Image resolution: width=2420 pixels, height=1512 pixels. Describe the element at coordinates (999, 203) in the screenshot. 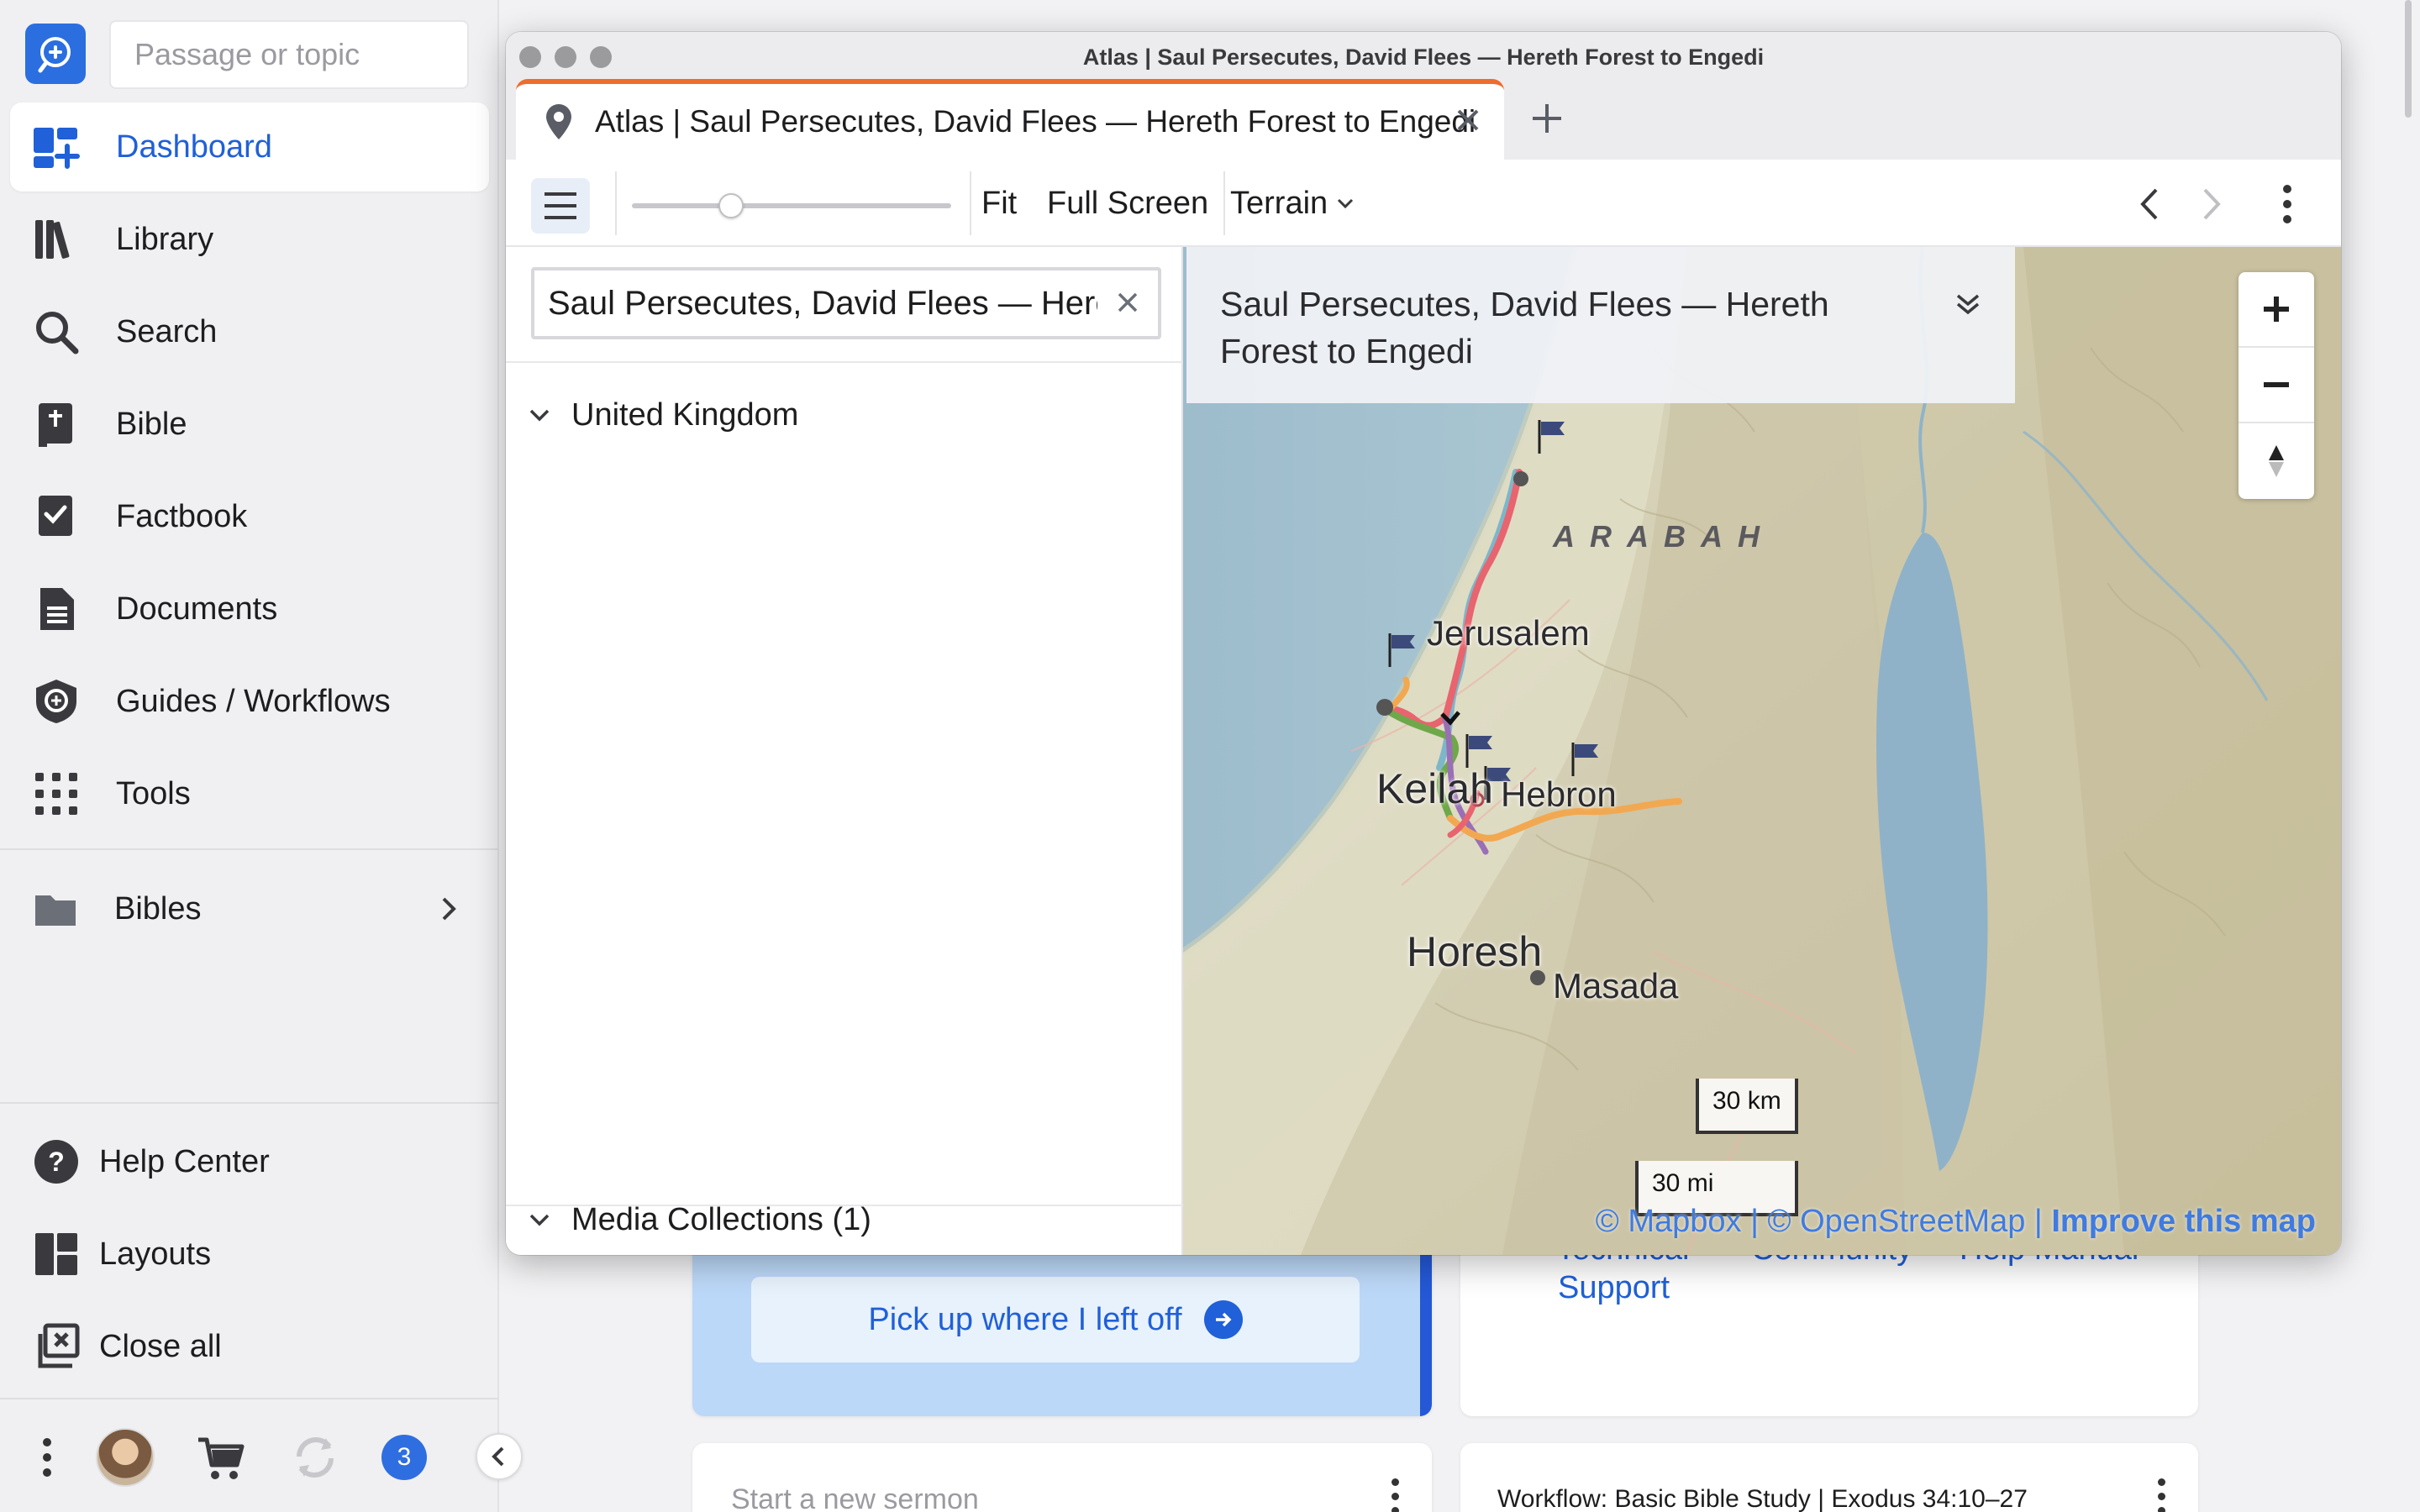

I see `fit-button: Fit` at that location.